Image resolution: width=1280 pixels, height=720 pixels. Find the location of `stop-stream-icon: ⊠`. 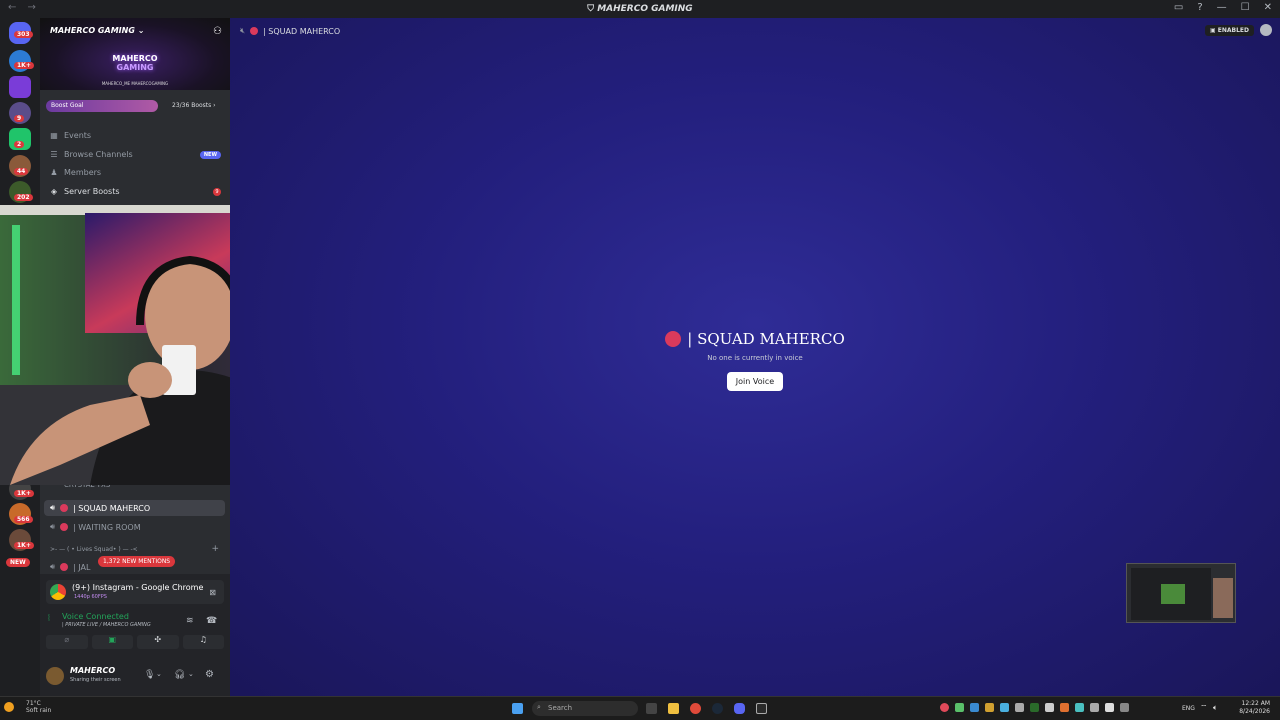

stop-stream-icon: ⊠ is located at coordinates (212, 592).